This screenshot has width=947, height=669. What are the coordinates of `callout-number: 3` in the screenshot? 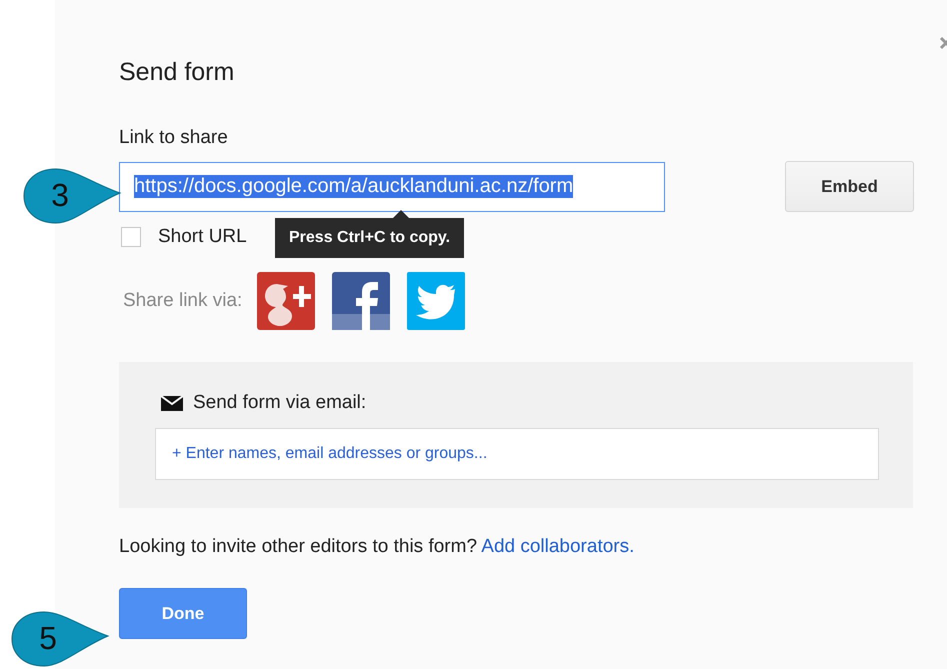 It's located at (60, 195).